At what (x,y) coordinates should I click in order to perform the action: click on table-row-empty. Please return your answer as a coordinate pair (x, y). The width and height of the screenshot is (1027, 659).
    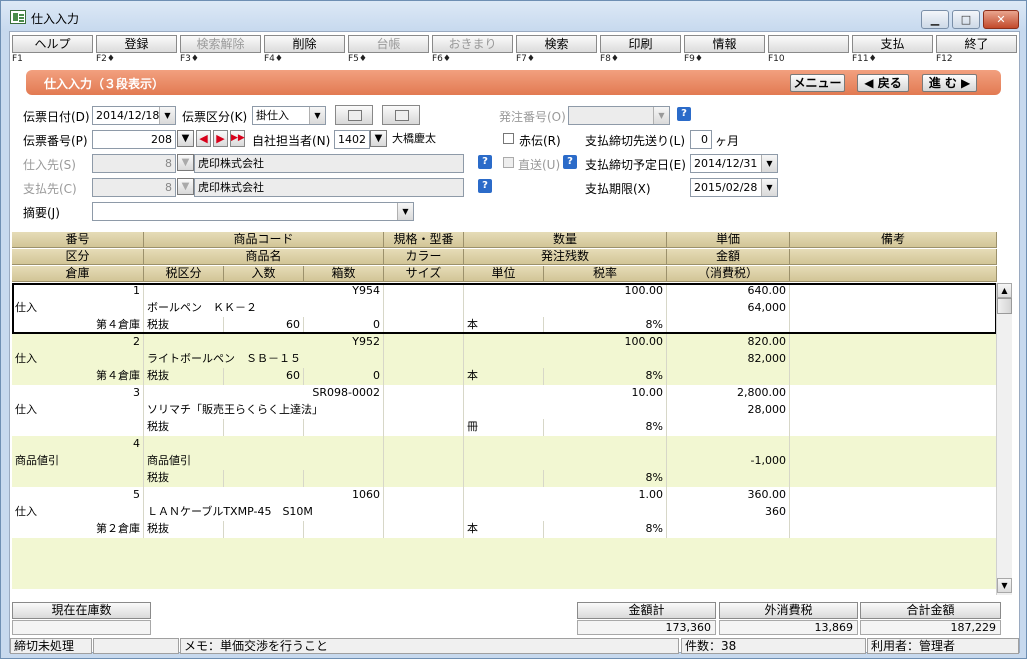
    Looking at the image, I should click on (504, 563).